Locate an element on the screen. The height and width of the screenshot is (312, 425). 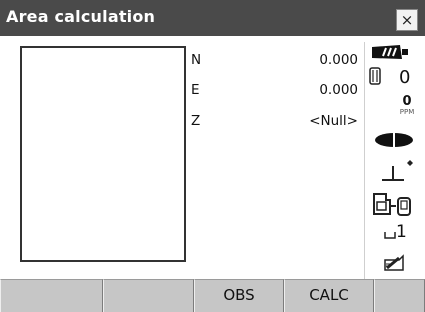
calc-button: CALC is located at coordinates (329, 295).